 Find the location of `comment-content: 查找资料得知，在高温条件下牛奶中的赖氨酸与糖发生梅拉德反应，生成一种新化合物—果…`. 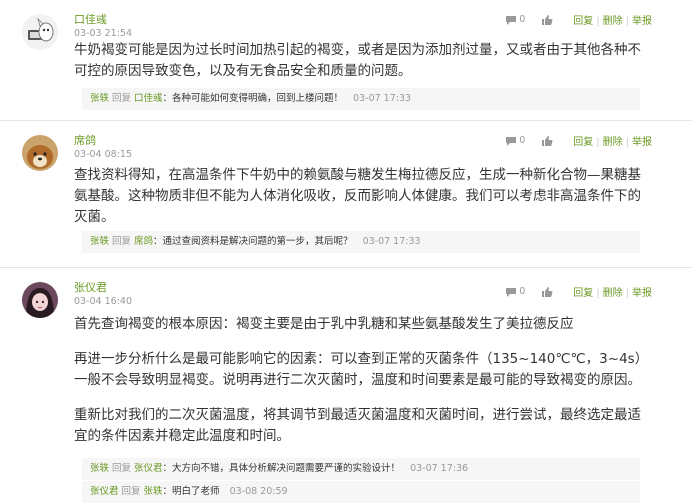

comment-content: 查找资料得知，在高温条件下牛奶中的赖氨酸与糖发生梅拉德反应，生成一种新化合物—果… is located at coordinates (359, 196).